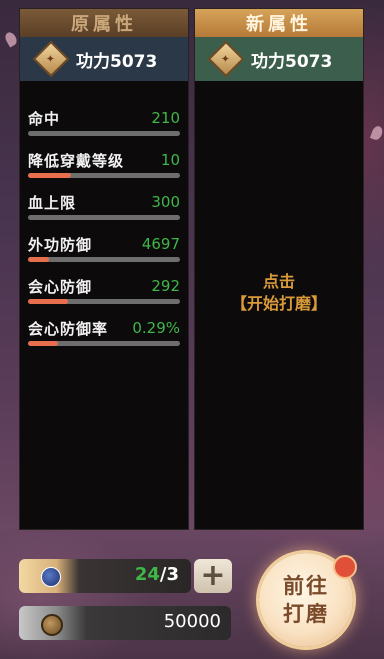 The height and width of the screenshot is (659, 384). Describe the element at coordinates (170, 160) in the screenshot. I see `stat-value: 10` at that location.